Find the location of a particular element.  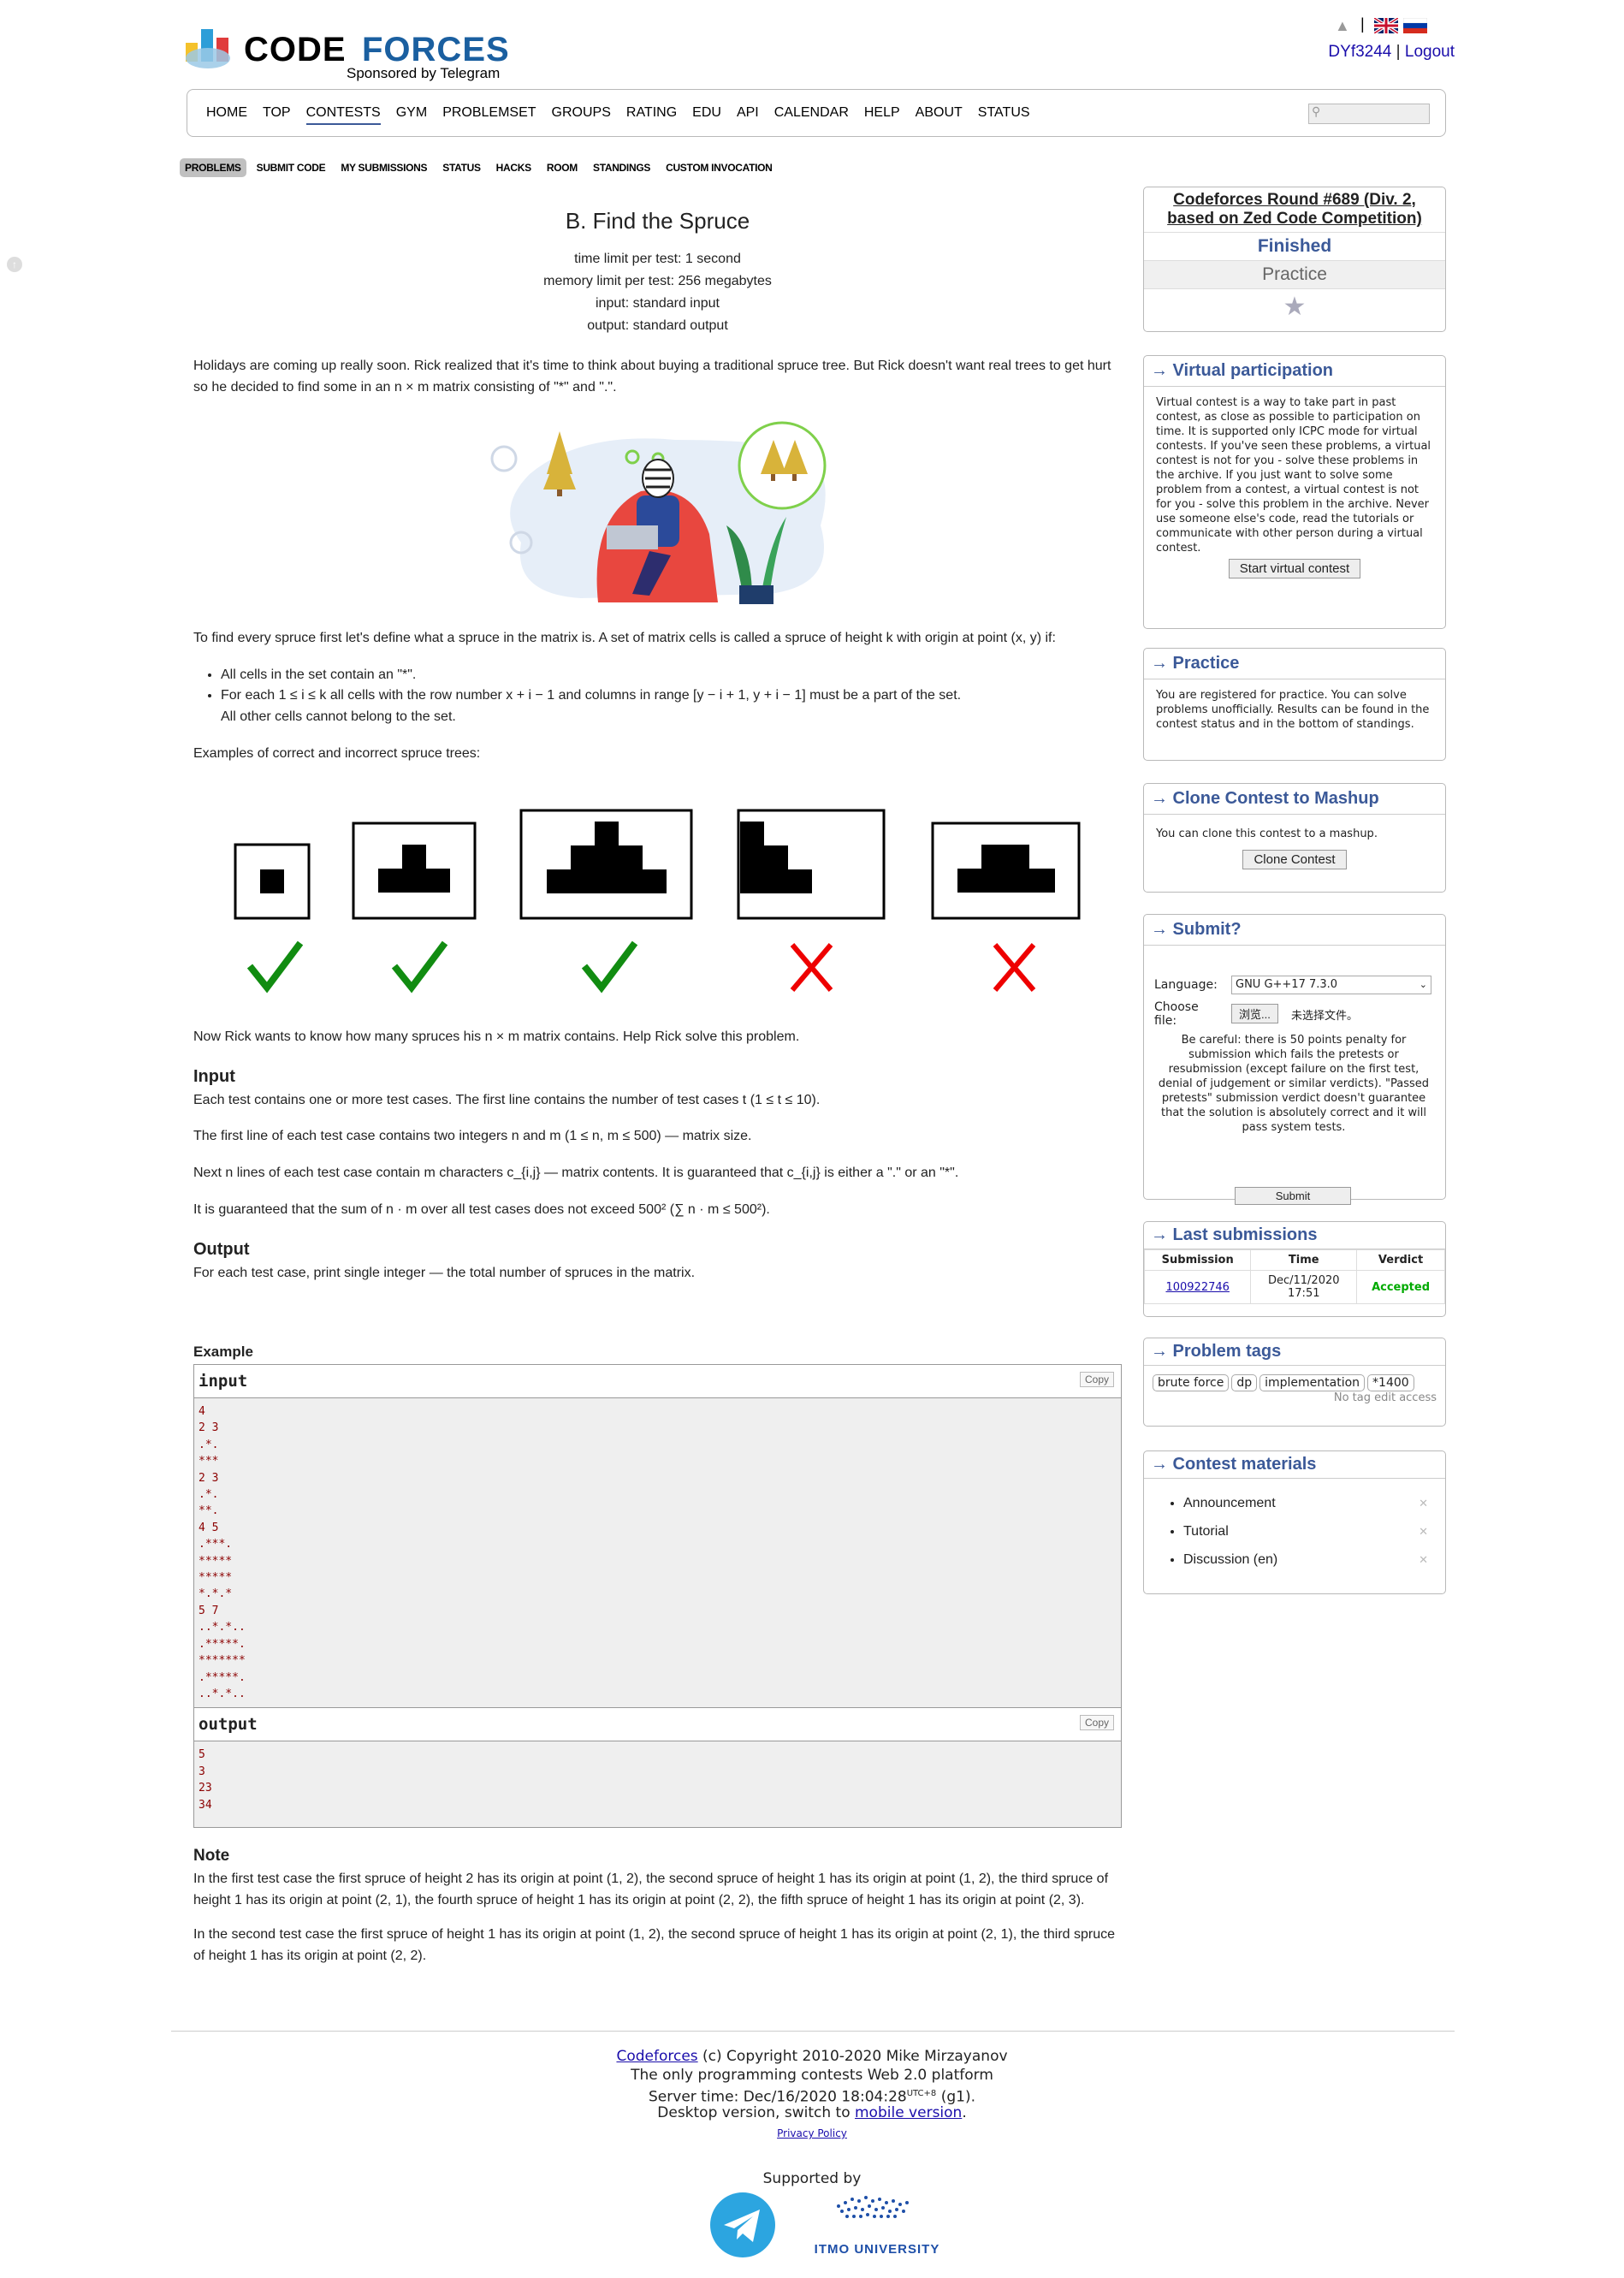

copy-input-button: Copy is located at coordinates (1096, 1379).